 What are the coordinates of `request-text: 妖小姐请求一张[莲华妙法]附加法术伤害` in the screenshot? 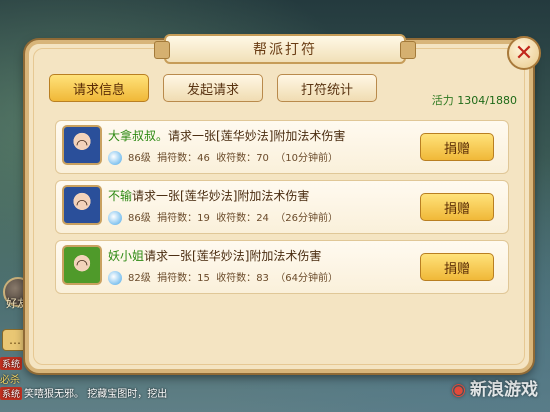 It's located at (214, 255).